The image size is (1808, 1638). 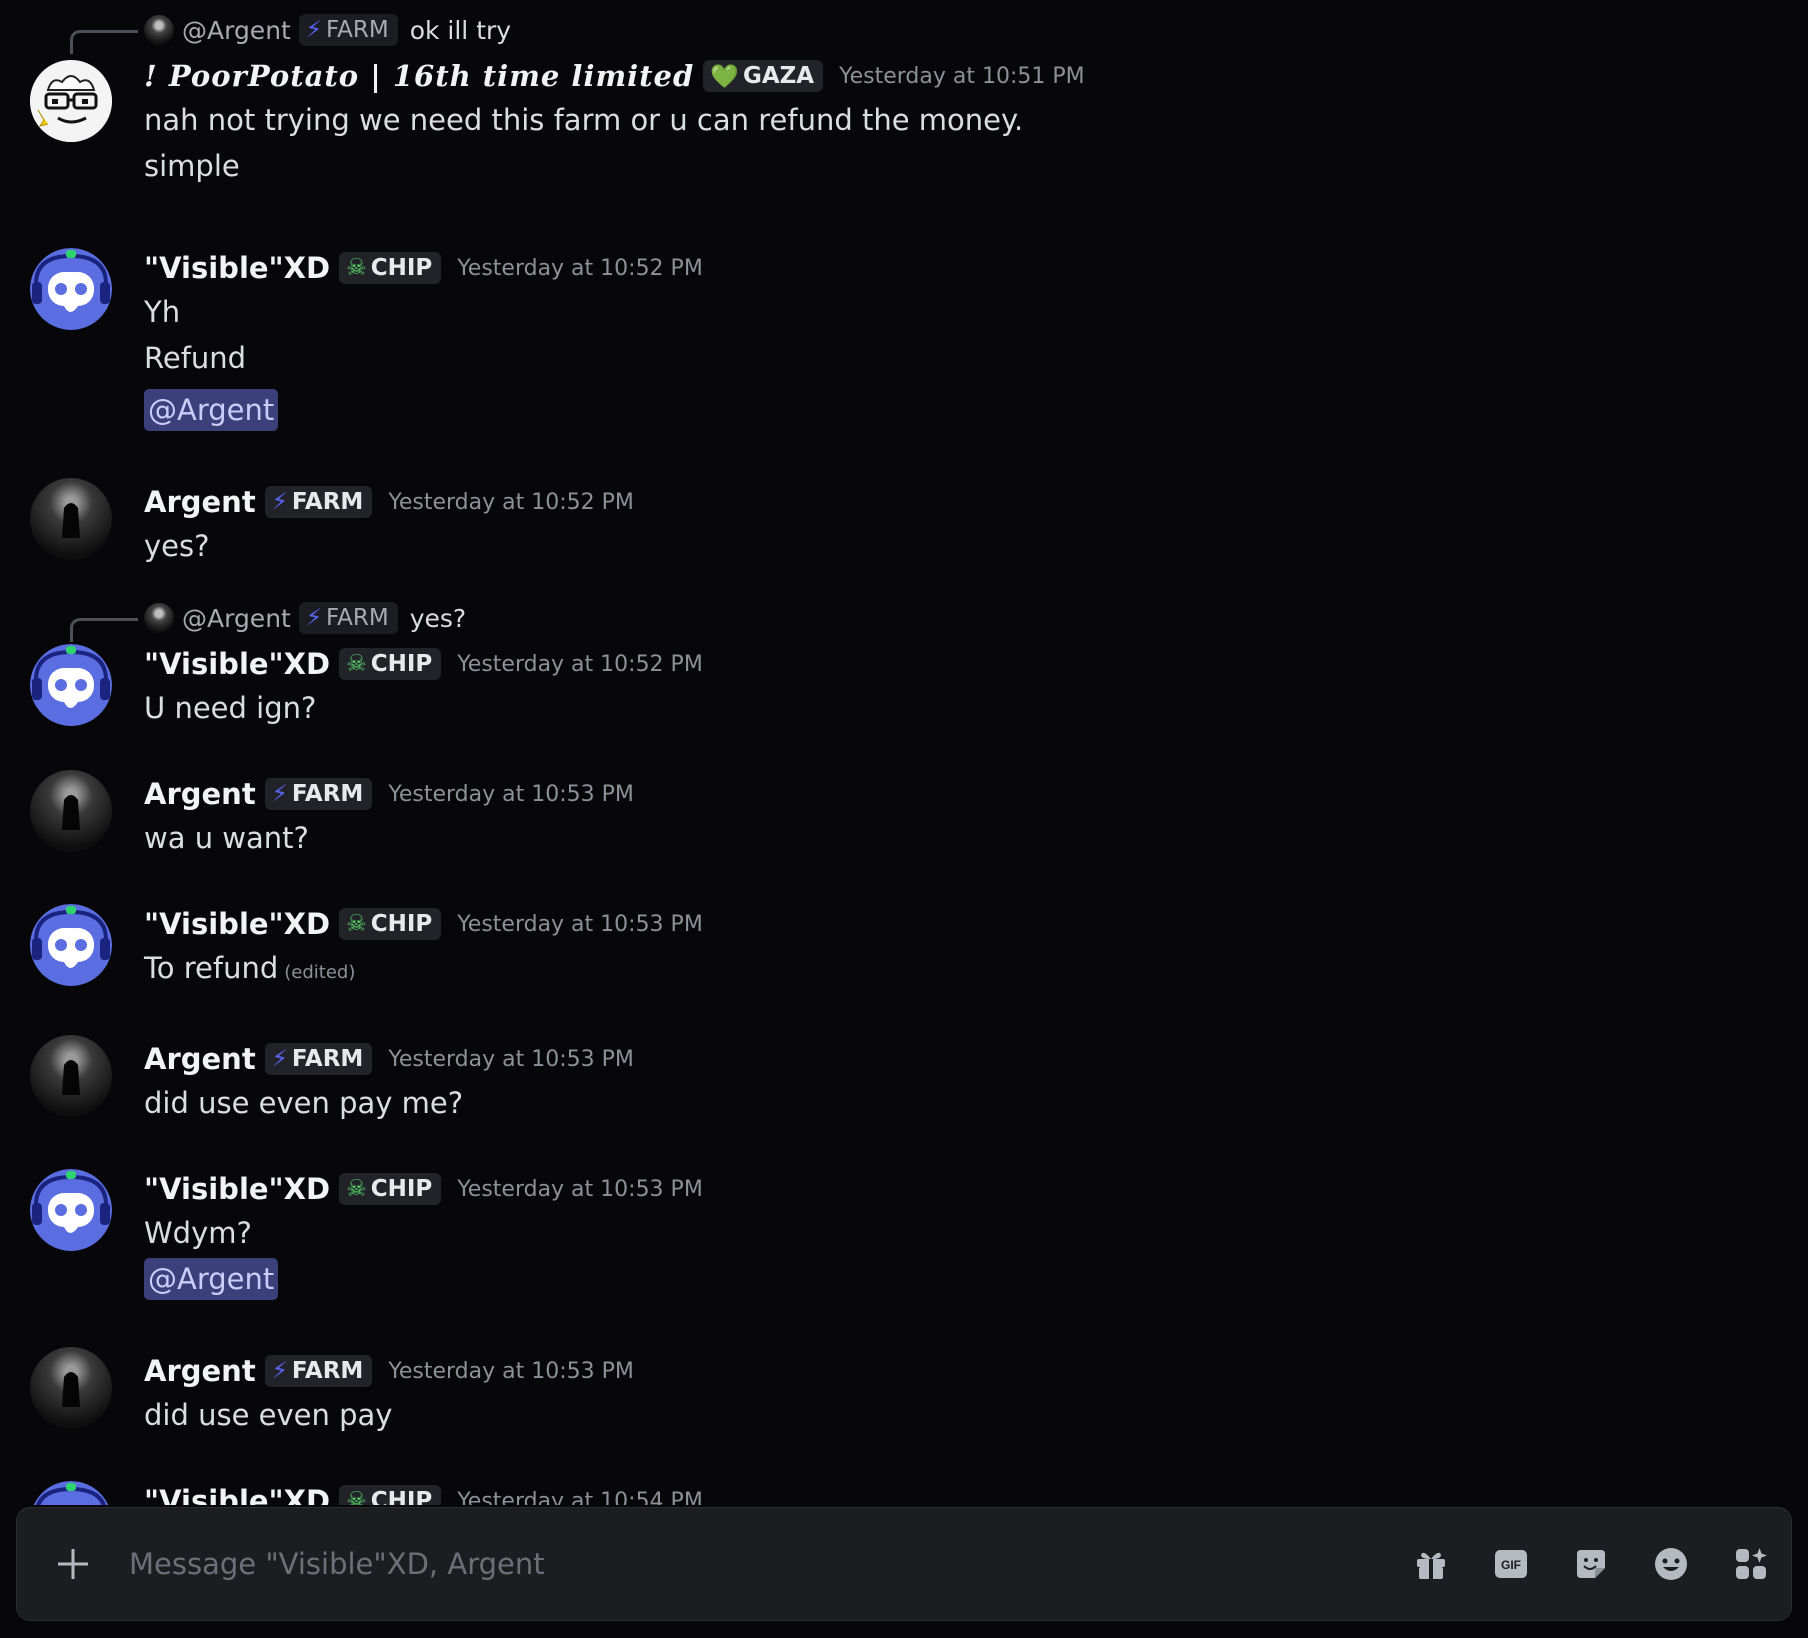 I want to click on gift-button, so click(x=1431, y=1564).